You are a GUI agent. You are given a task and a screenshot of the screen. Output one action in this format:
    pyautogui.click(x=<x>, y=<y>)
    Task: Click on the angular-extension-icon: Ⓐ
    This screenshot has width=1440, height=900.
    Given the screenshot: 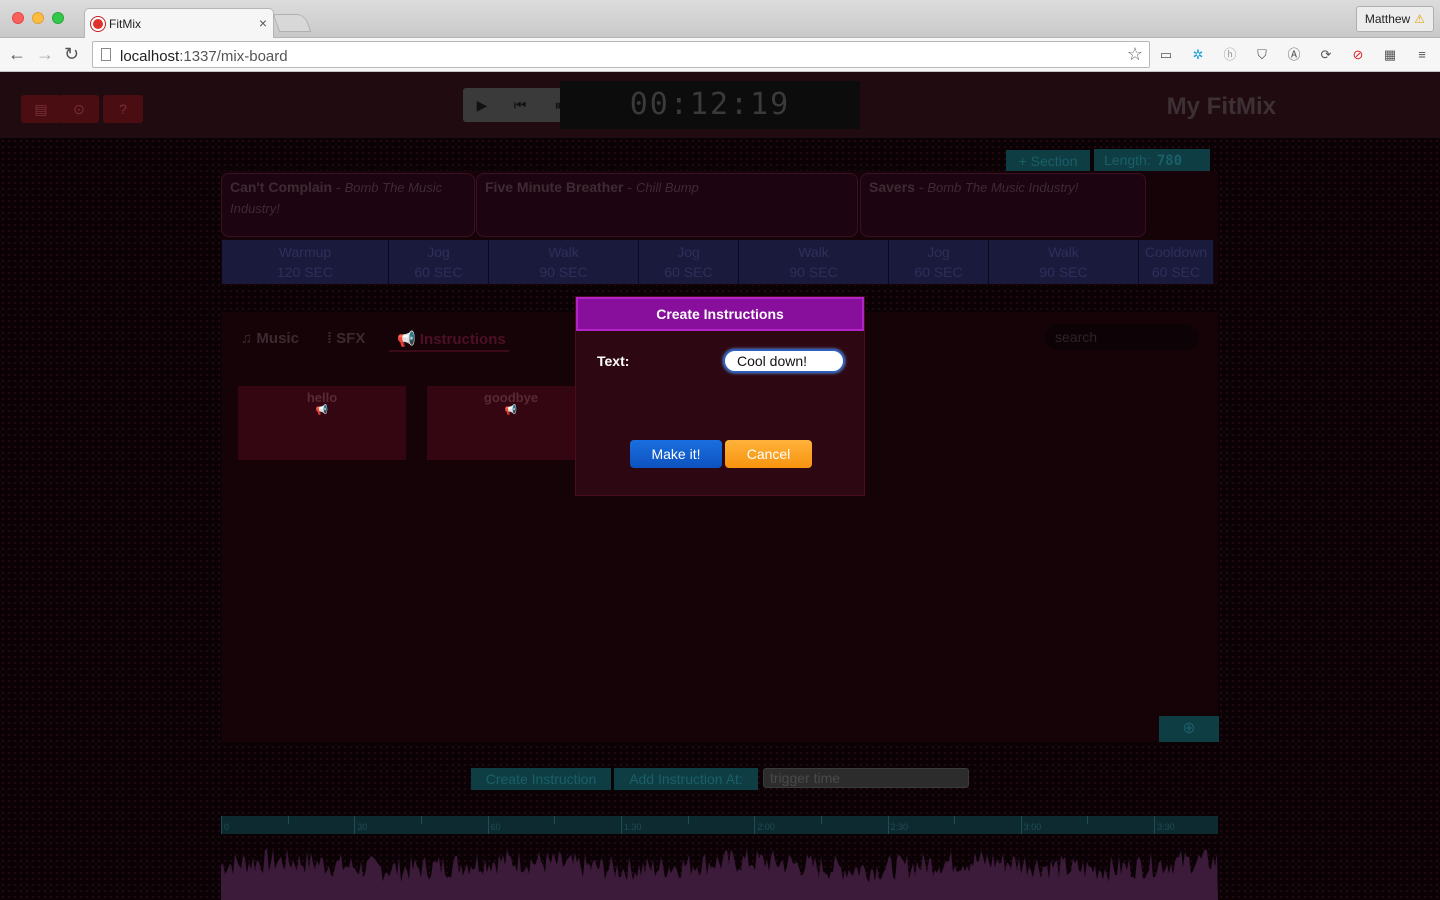 What is the action you would take?
    pyautogui.click(x=1294, y=55)
    